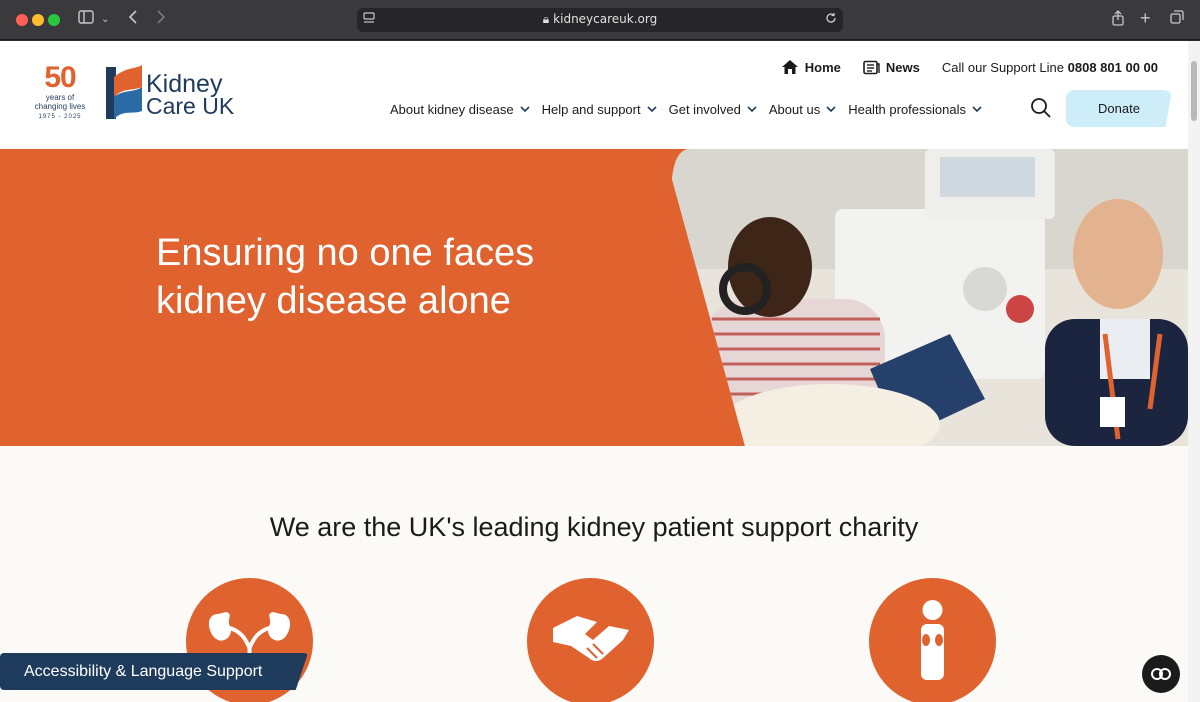 This screenshot has width=1200, height=702. What do you see at coordinates (1002, 67) in the screenshot?
I see `support-line-prefix: Call our Support Line` at bounding box center [1002, 67].